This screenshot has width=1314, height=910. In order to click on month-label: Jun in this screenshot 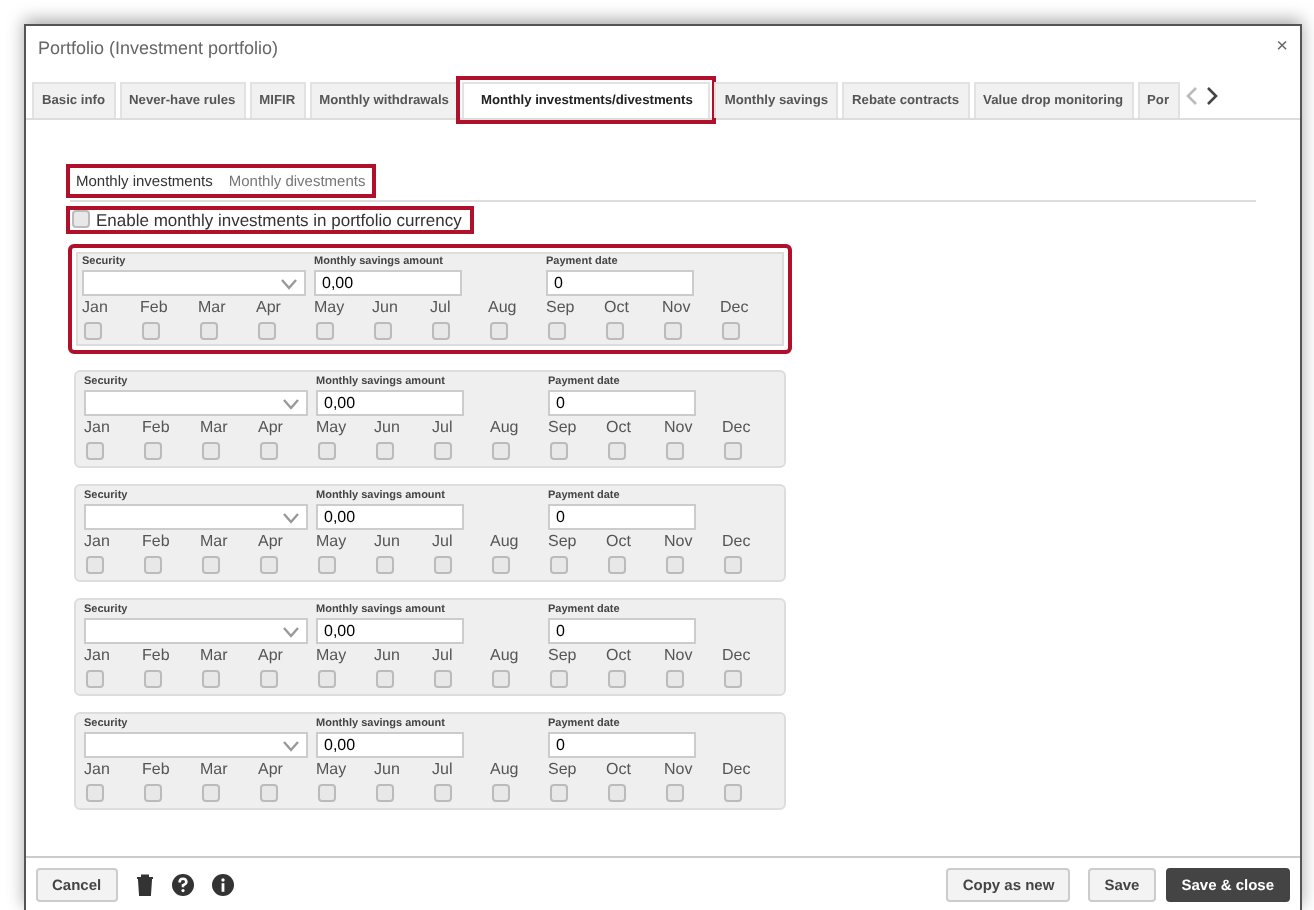, I will do `click(386, 307)`.